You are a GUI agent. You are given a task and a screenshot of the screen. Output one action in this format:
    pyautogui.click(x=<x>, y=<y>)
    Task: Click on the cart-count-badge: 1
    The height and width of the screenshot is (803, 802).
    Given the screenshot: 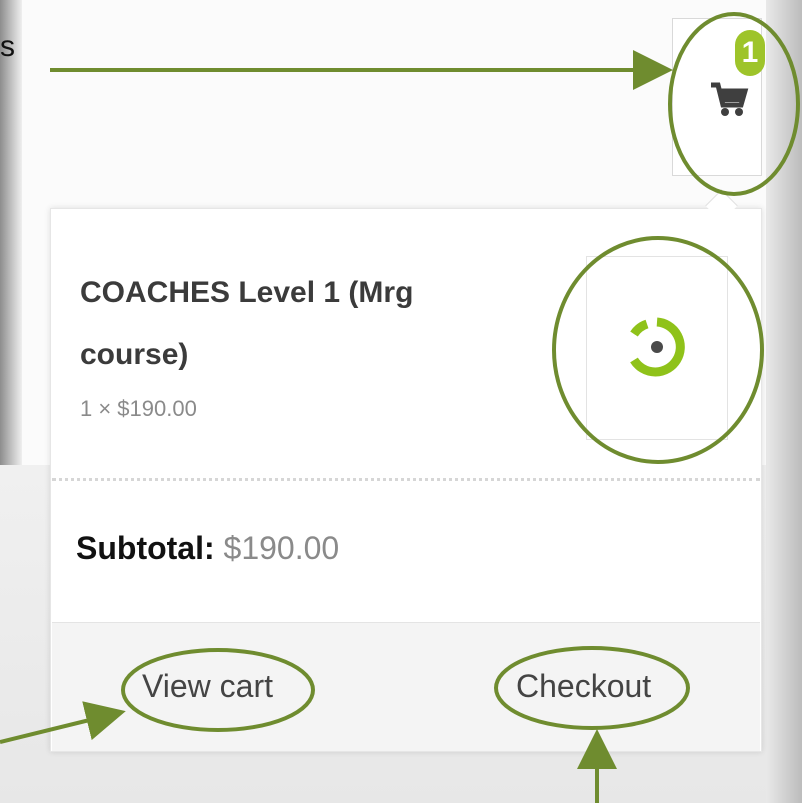 What is the action you would take?
    pyautogui.click(x=750, y=53)
    